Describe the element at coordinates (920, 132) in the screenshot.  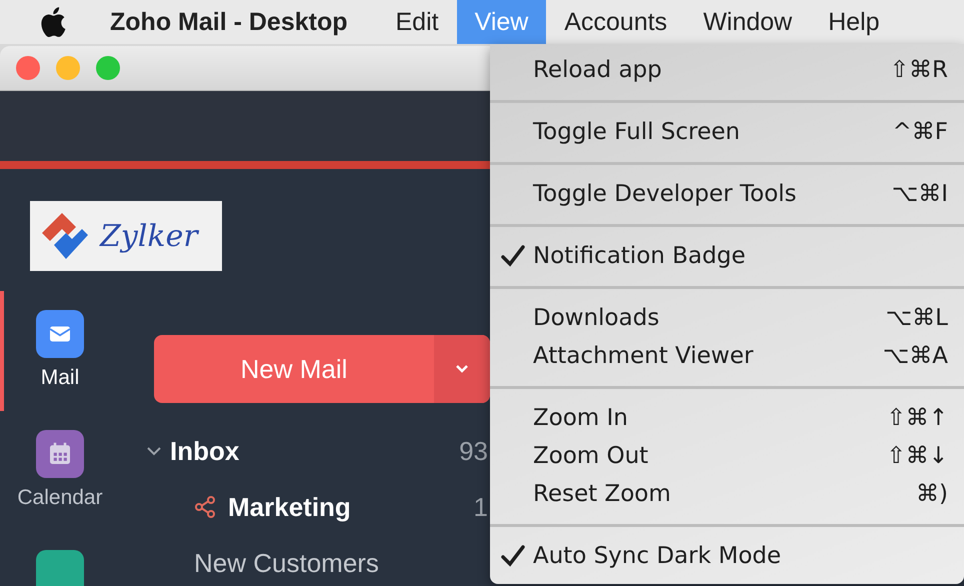
I see `shortcut: ^⌘F` at that location.